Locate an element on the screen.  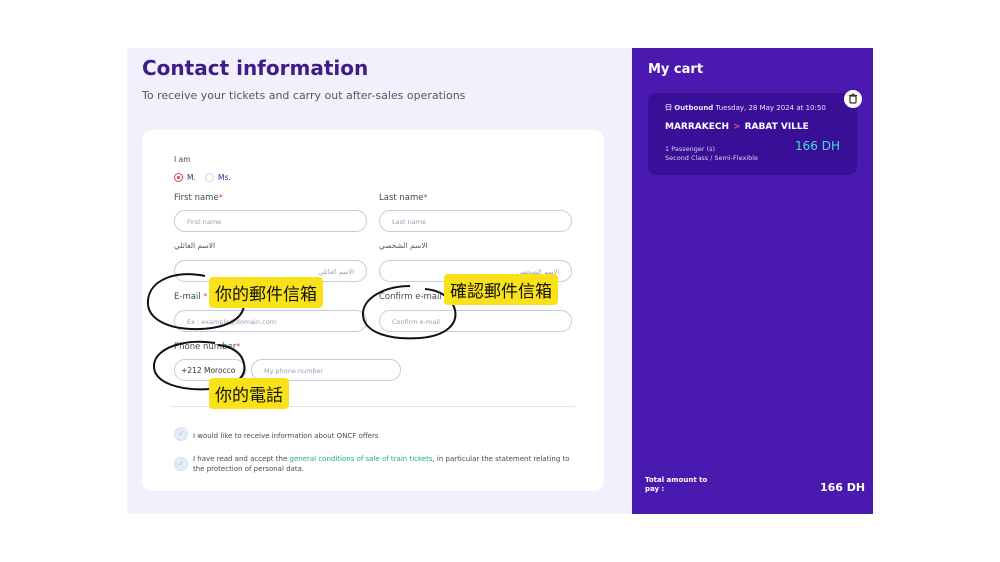
remove-item-button is located at coordinates (853, 99).